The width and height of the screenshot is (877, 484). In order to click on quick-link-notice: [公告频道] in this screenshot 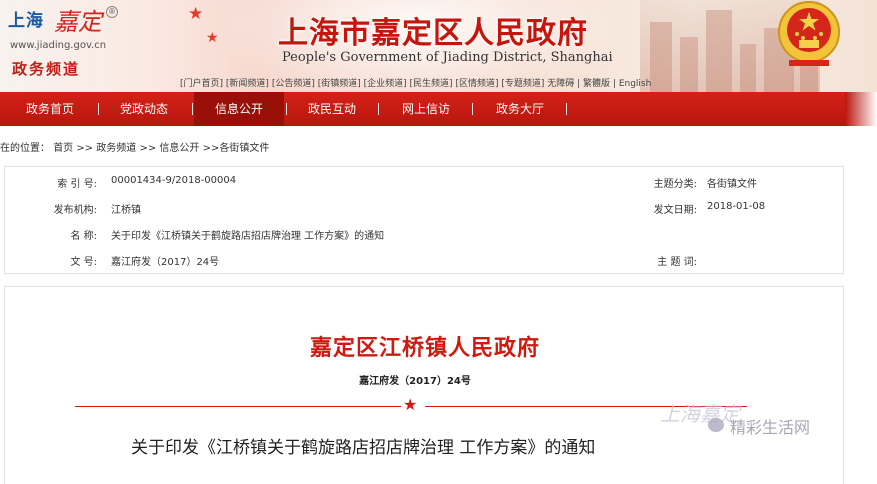, I will do `click(293, 84)`.